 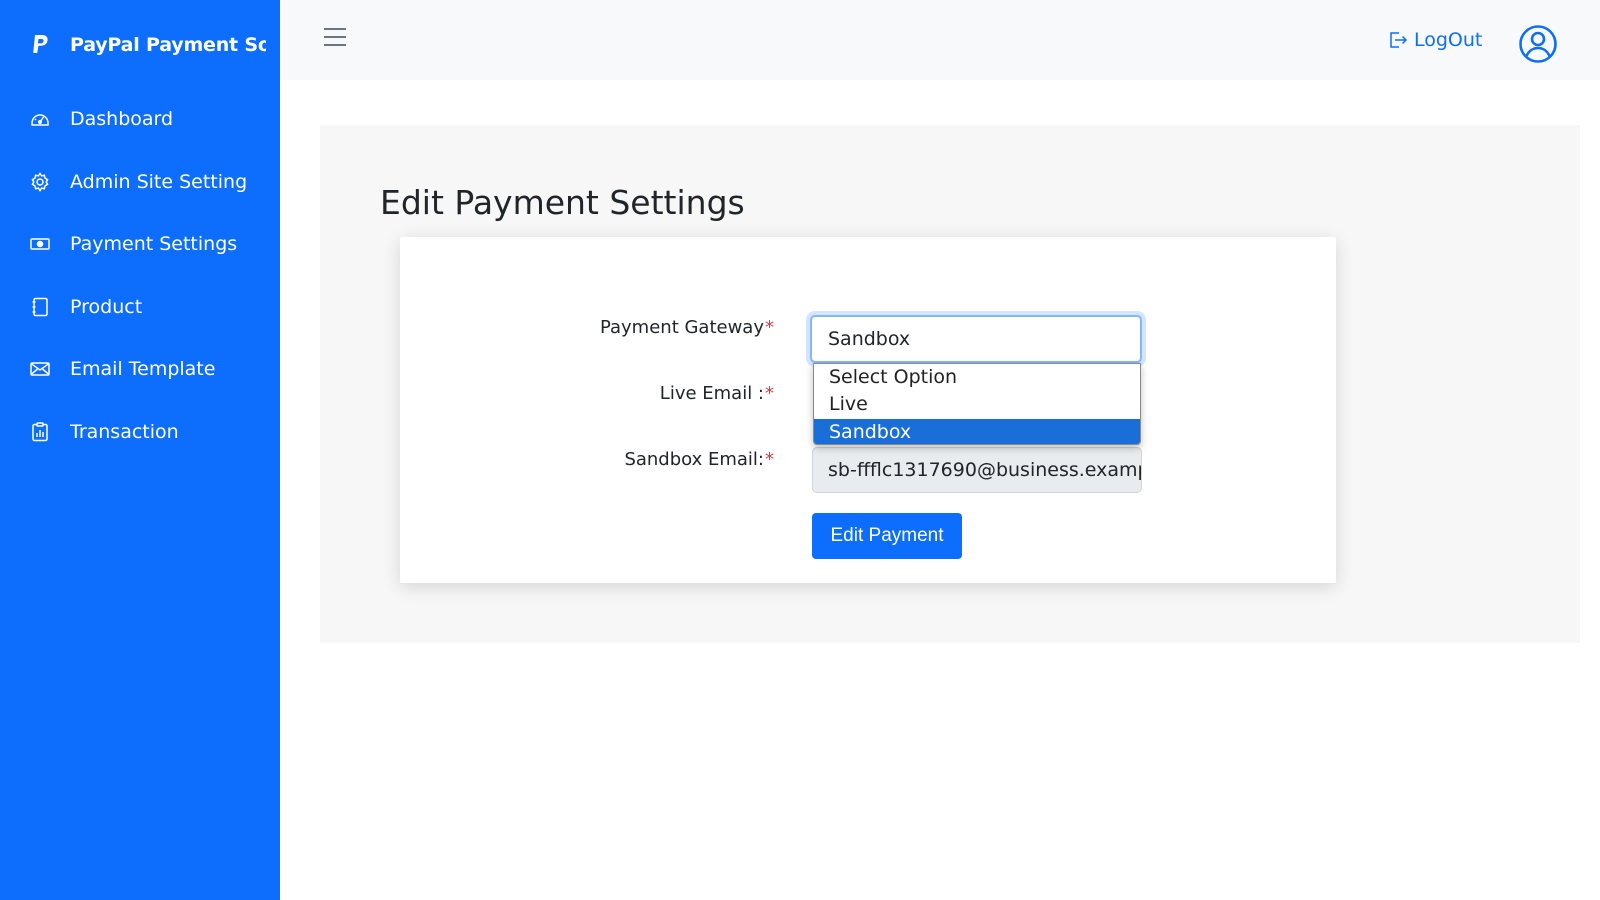 I want to click on payment-gateway-select: Sandbox, so click(x=976, y=339).